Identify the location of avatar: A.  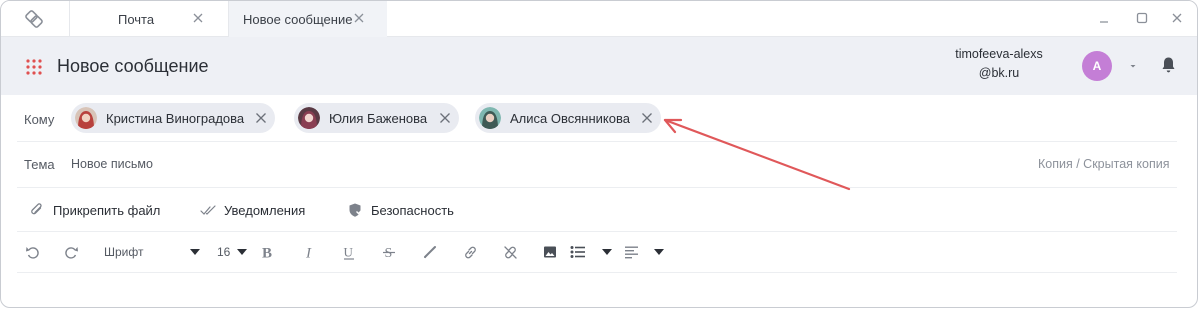
(1097, 66).